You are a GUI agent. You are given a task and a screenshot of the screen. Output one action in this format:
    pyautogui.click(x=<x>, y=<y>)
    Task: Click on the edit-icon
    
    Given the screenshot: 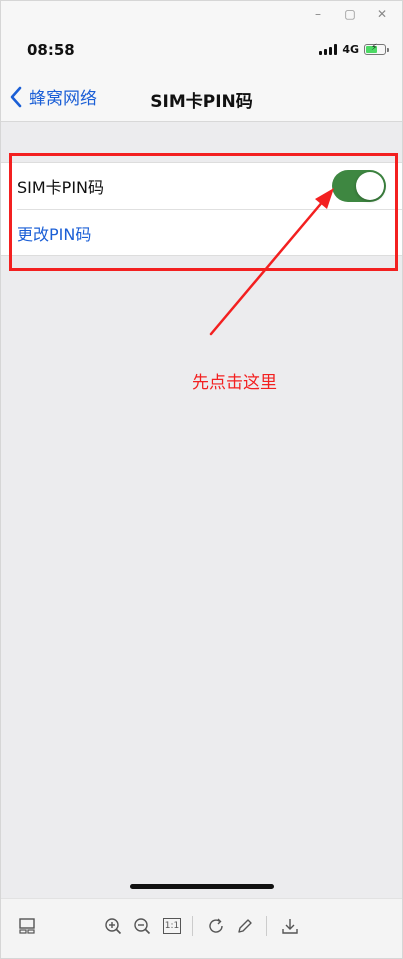 What is the action you would take?
    pyautogui.click(x=245, y=926)
    